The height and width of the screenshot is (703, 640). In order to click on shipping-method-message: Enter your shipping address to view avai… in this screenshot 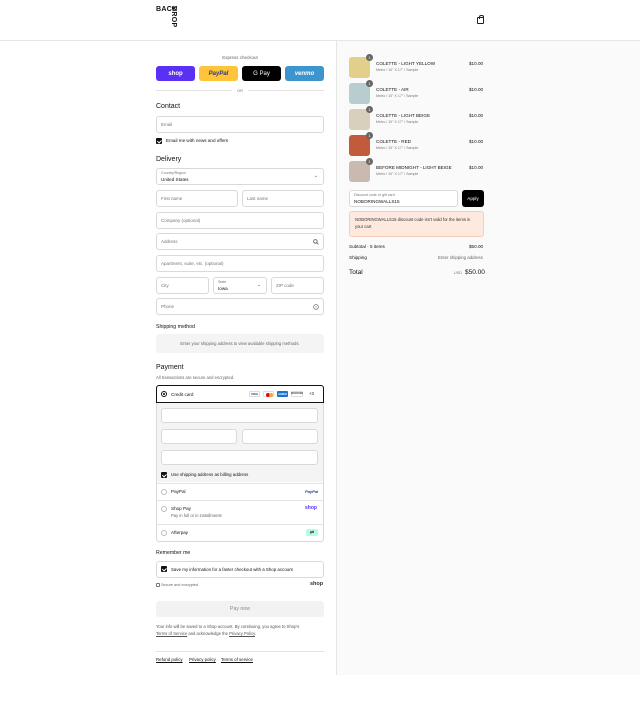, I will do `click(240, 343)`.